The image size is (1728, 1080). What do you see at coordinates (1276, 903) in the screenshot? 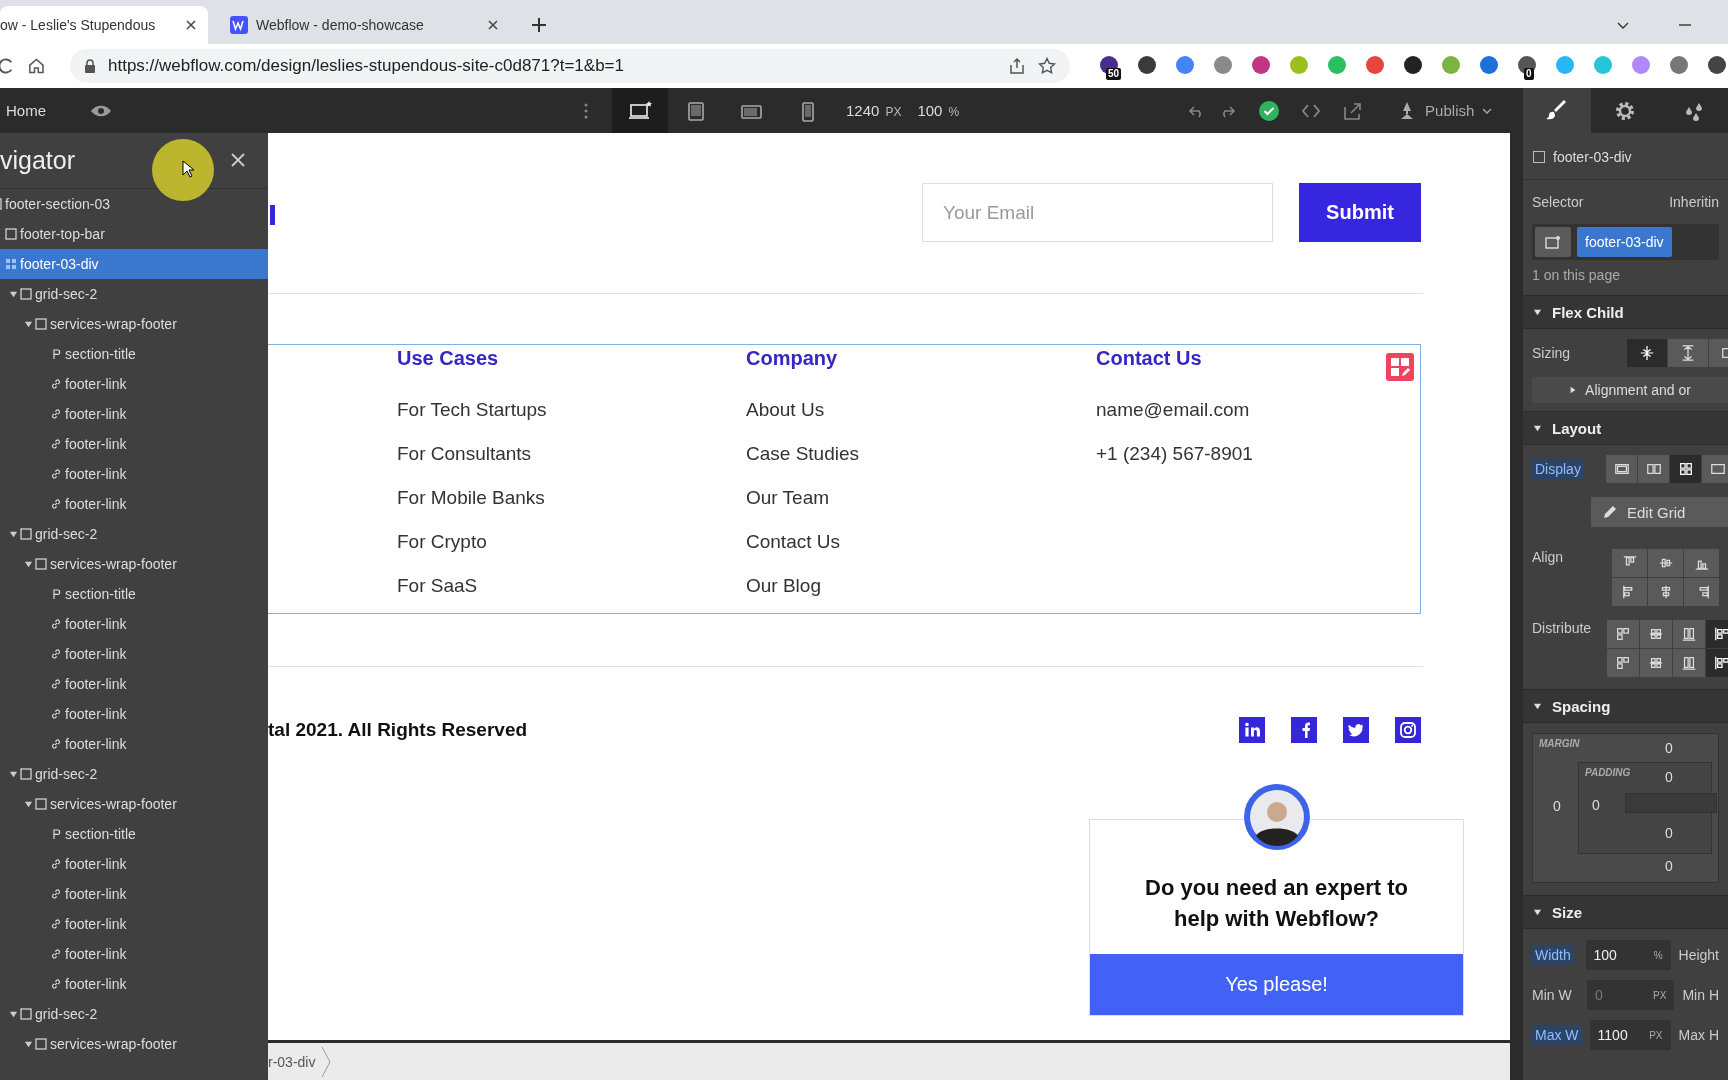
I see `card-heading: Do you need an expert to help with Webflow?` at bounding box center [1276, 903].